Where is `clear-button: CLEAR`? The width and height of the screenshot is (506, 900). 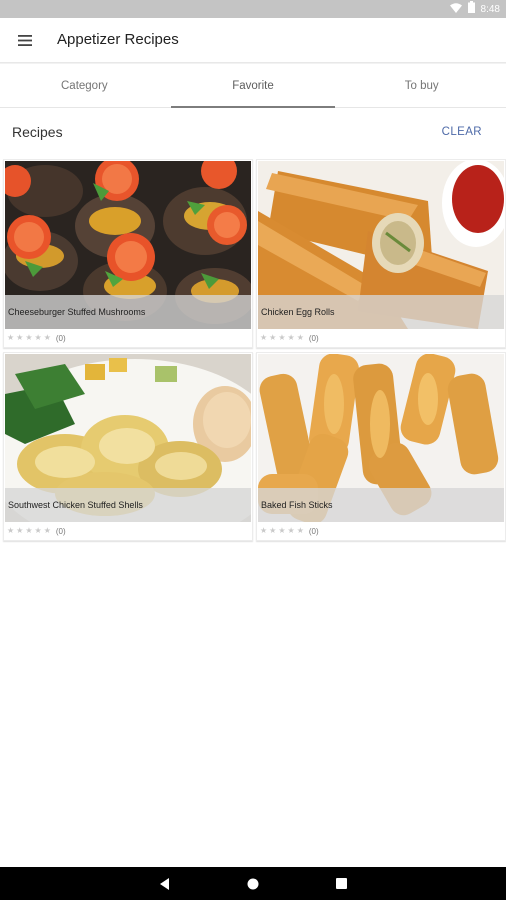 clear-button: CLEAR is located at coordinates (462, 132).